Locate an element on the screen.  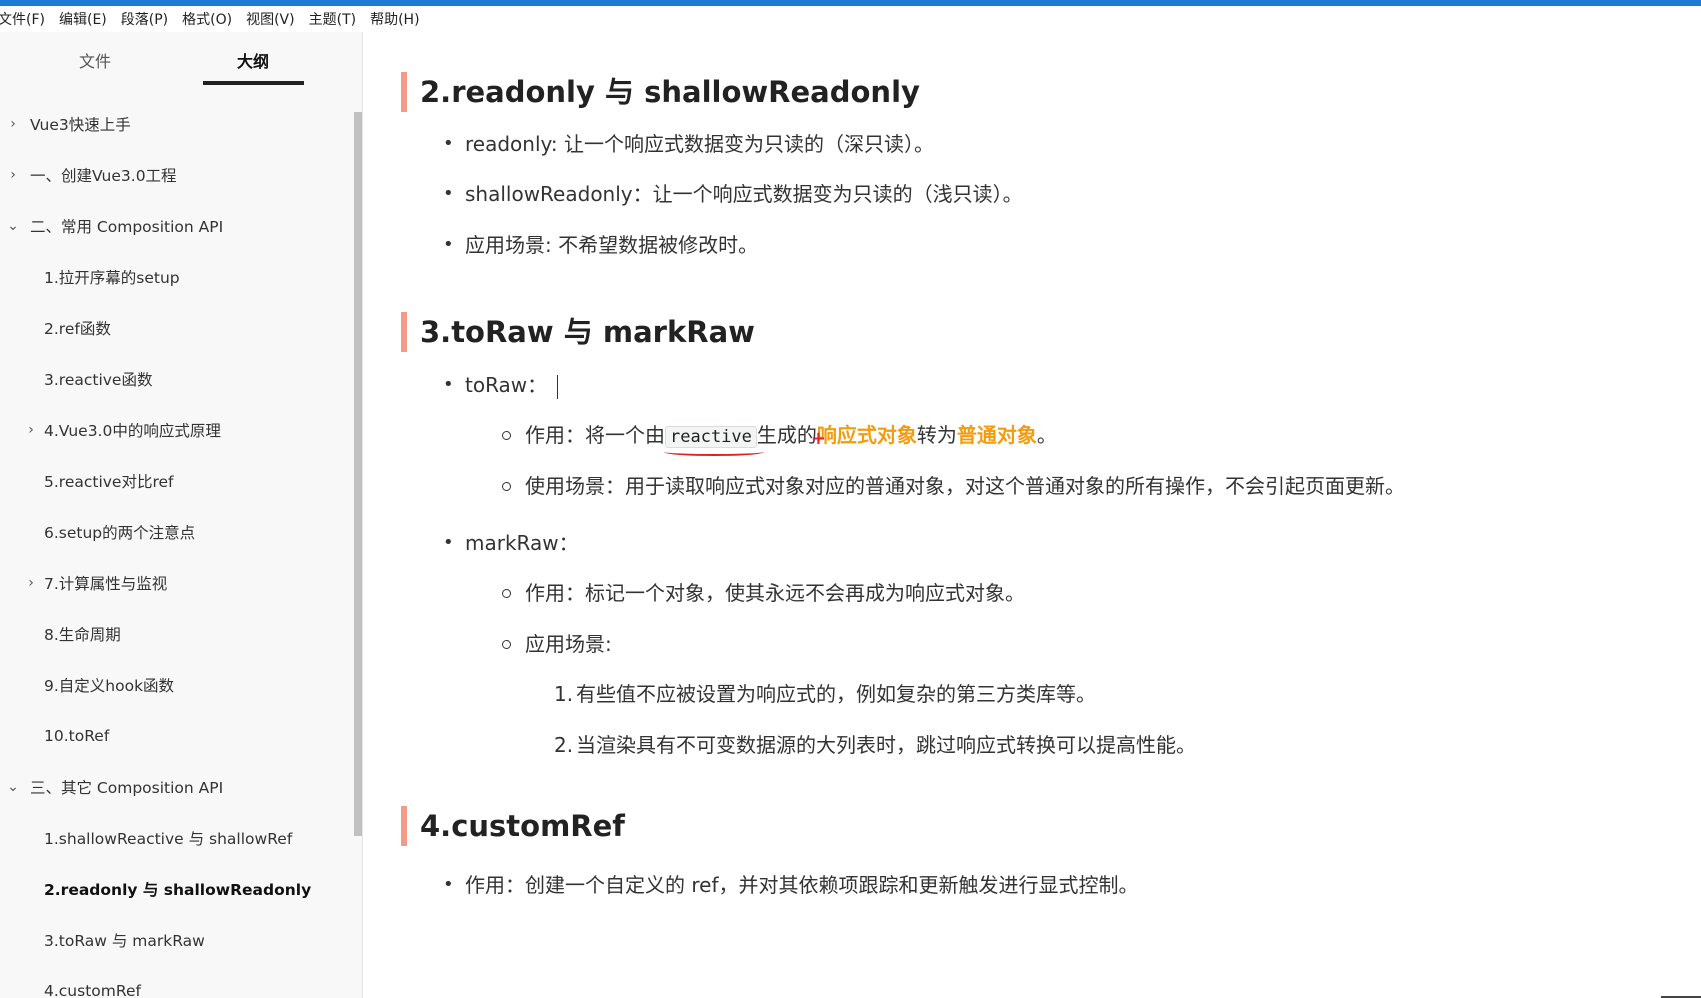
toraw-label: toRaw： is located at coordinates (506, 385).